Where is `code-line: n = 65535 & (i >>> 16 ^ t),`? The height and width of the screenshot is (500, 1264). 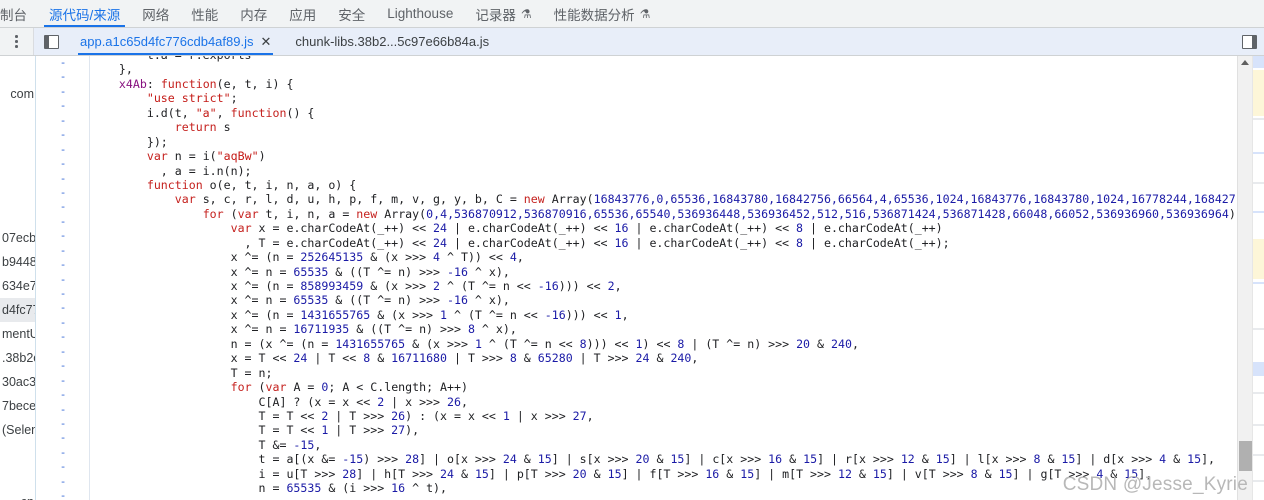 code-line: n = 65535 & (i >>> 16 ^ t), is located at coordinates (663, 488).